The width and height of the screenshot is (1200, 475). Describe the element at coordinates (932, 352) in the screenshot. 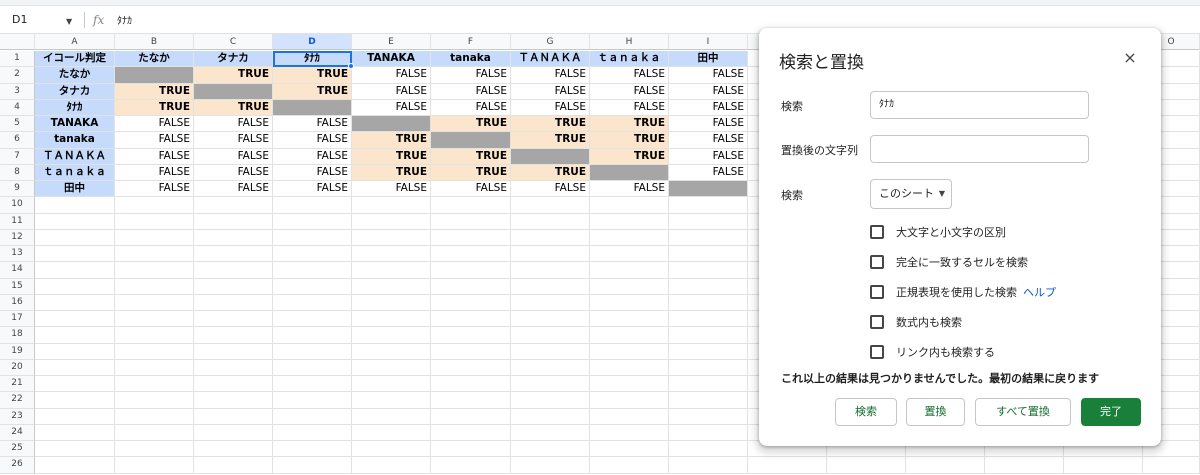

I see `option-search-links: リンク内も検索する` at that location.